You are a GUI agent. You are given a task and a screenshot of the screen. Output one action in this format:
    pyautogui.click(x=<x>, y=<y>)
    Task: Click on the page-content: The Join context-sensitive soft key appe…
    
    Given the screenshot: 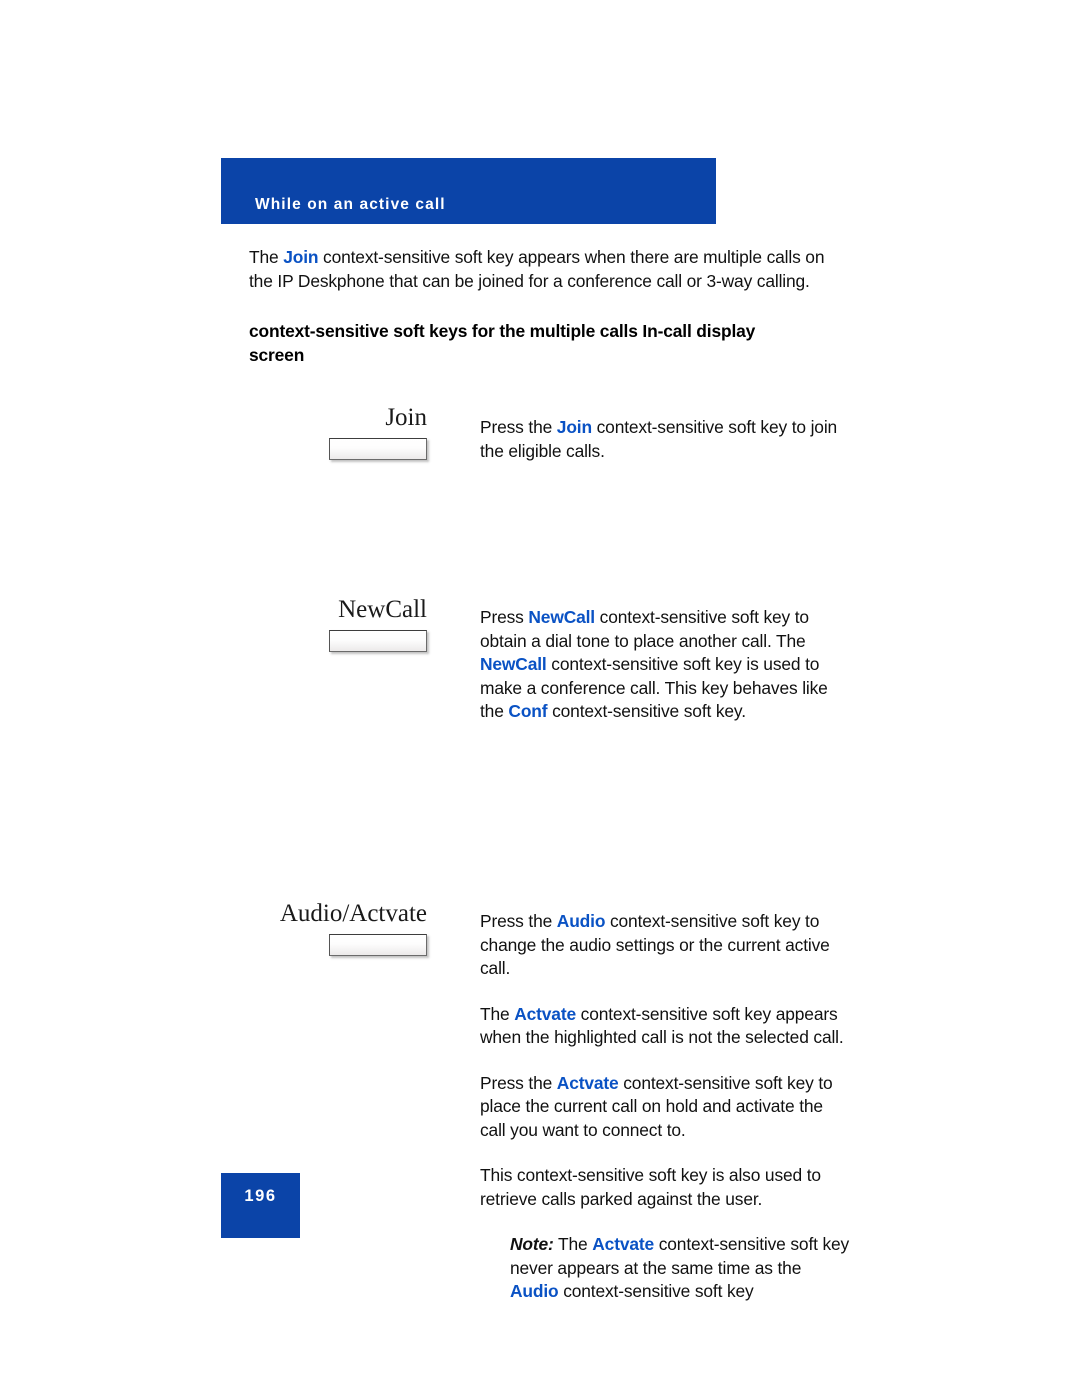 What is the action you would take?
    pyautogui.click(x=549, y=306)
    